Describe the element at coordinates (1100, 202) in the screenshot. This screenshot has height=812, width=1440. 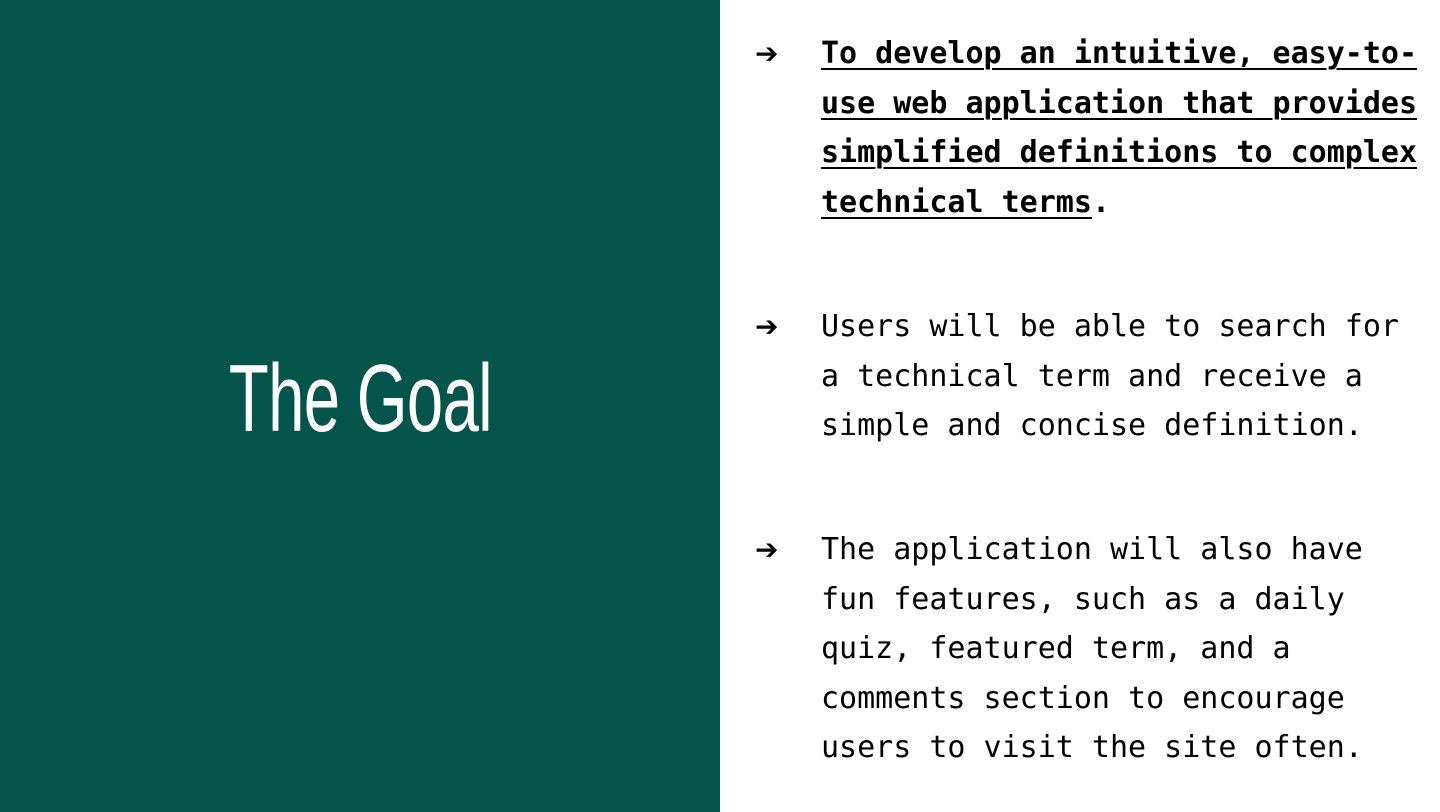
I see `goal-trailing-punctuation: .` at that location.